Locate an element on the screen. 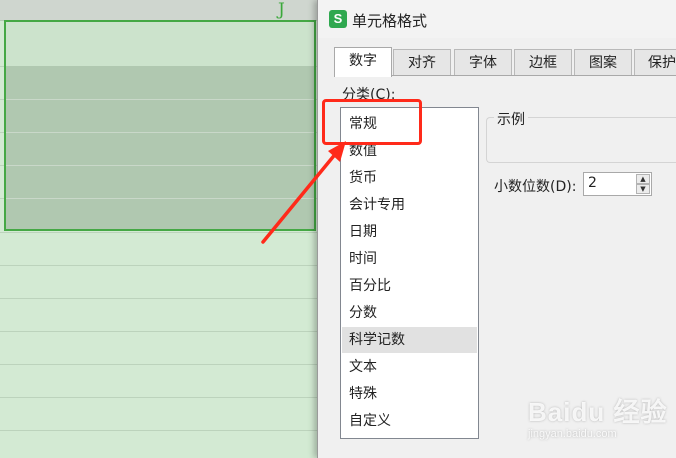 This screenshot has height=458, width=676. category-item-accounting: 会计专用 is located at coordinates (409, 205).